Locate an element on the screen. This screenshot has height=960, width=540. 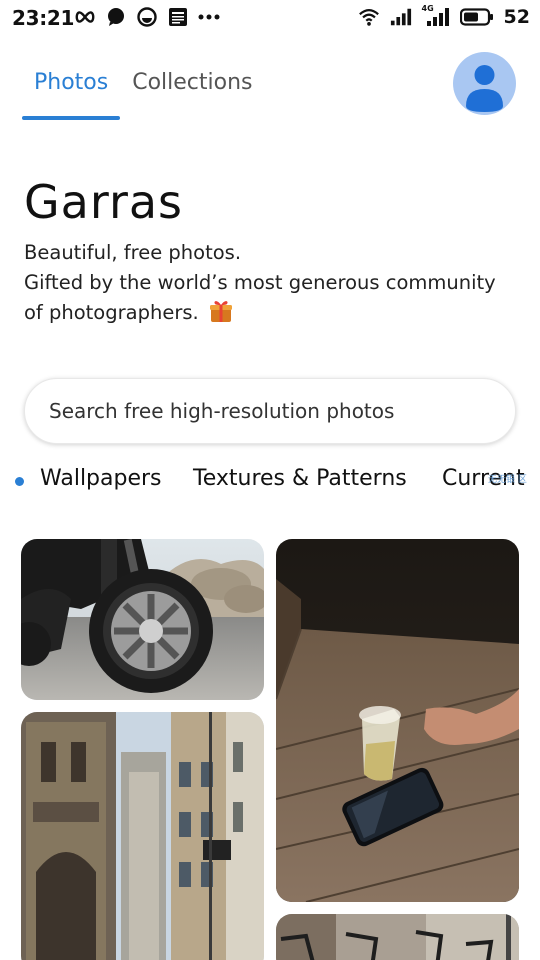
status-bar: 23:21 4G 52 is located at coordinates (270, 18).